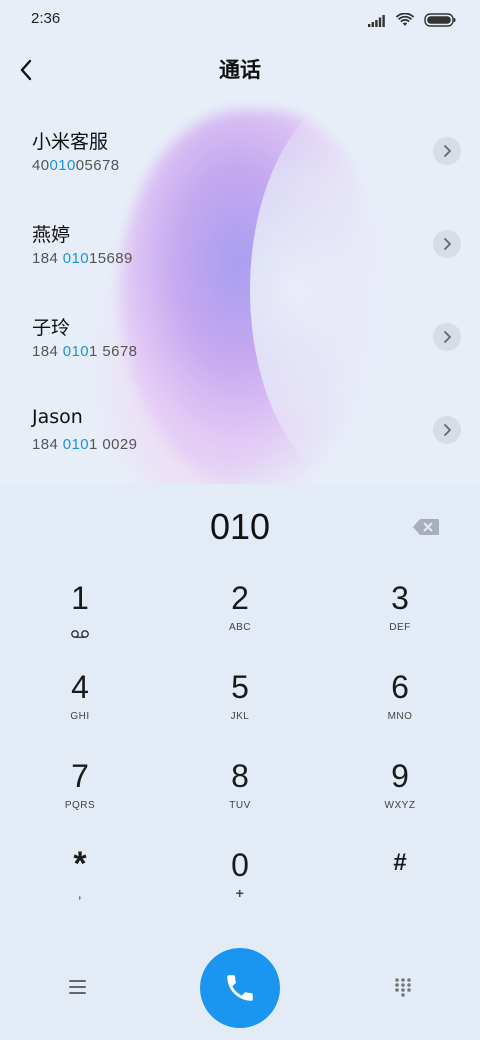  I want to click on key-4: 4 GHI, so click(80, 701).